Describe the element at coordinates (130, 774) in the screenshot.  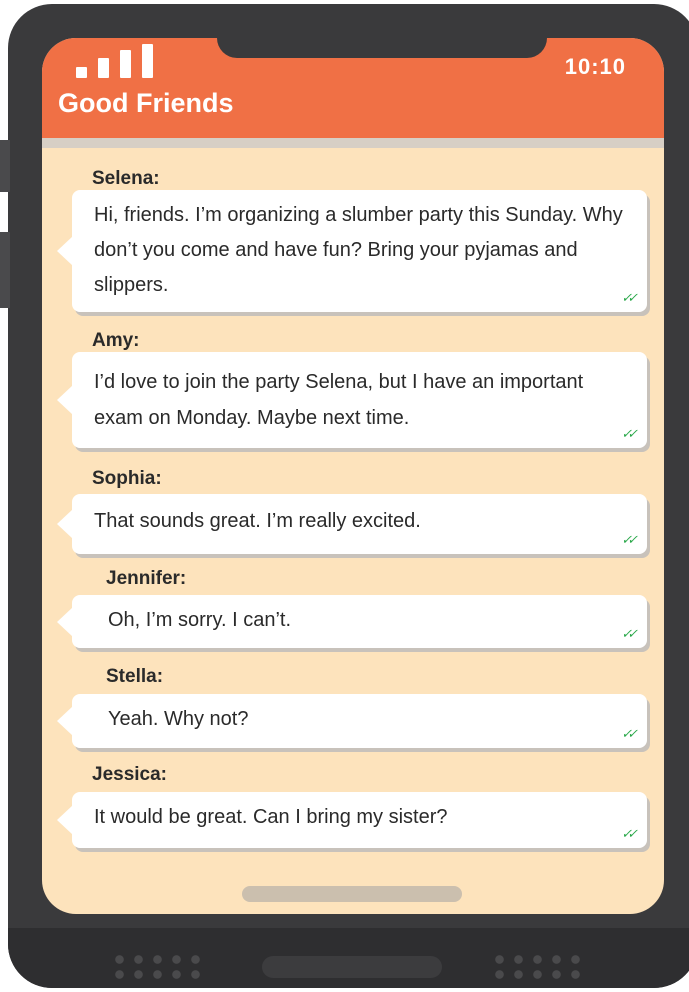
I see `message-sender: Jessica:` at that location.